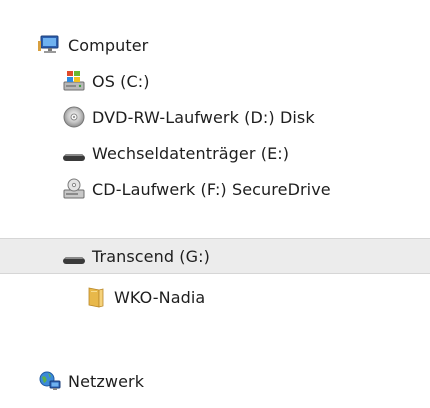 This screenshot has width=430, height=408. What do you see at coordinates (50, 45) in the screenshot?
I see `computer-icon` at bounding box center [50, 45].